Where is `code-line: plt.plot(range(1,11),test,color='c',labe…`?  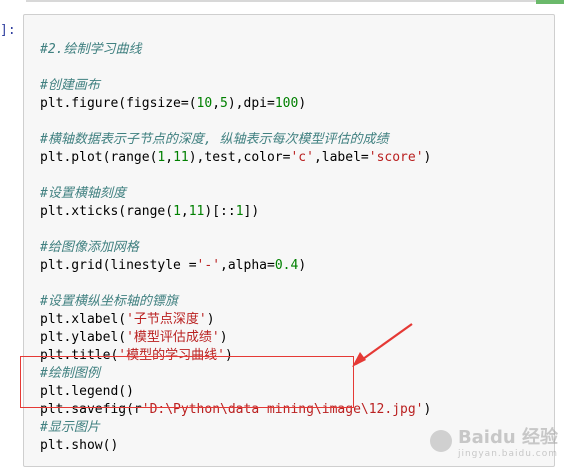
code-line: plt.plot(range(1,11),test,color='c',labe… is located at coordinates (236, 157).